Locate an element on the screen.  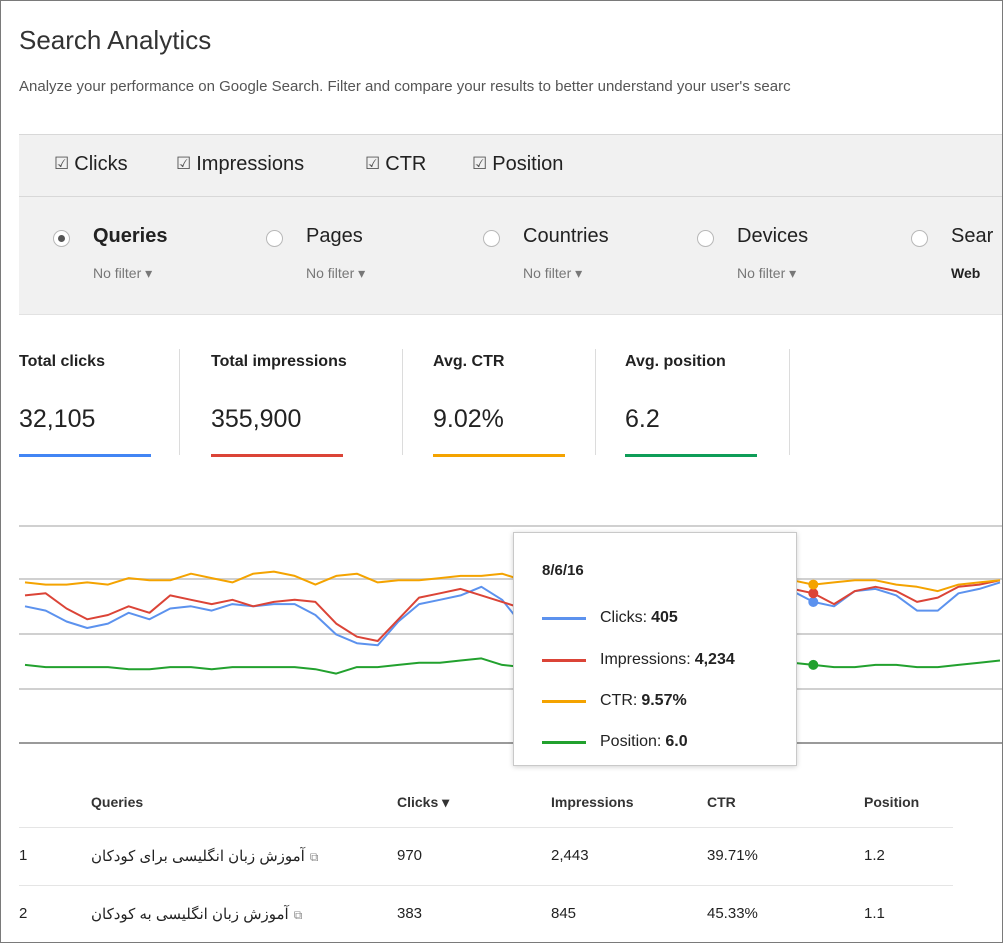
tooltip-clicks-label: Clicks: is located at coordinates (624, 617).